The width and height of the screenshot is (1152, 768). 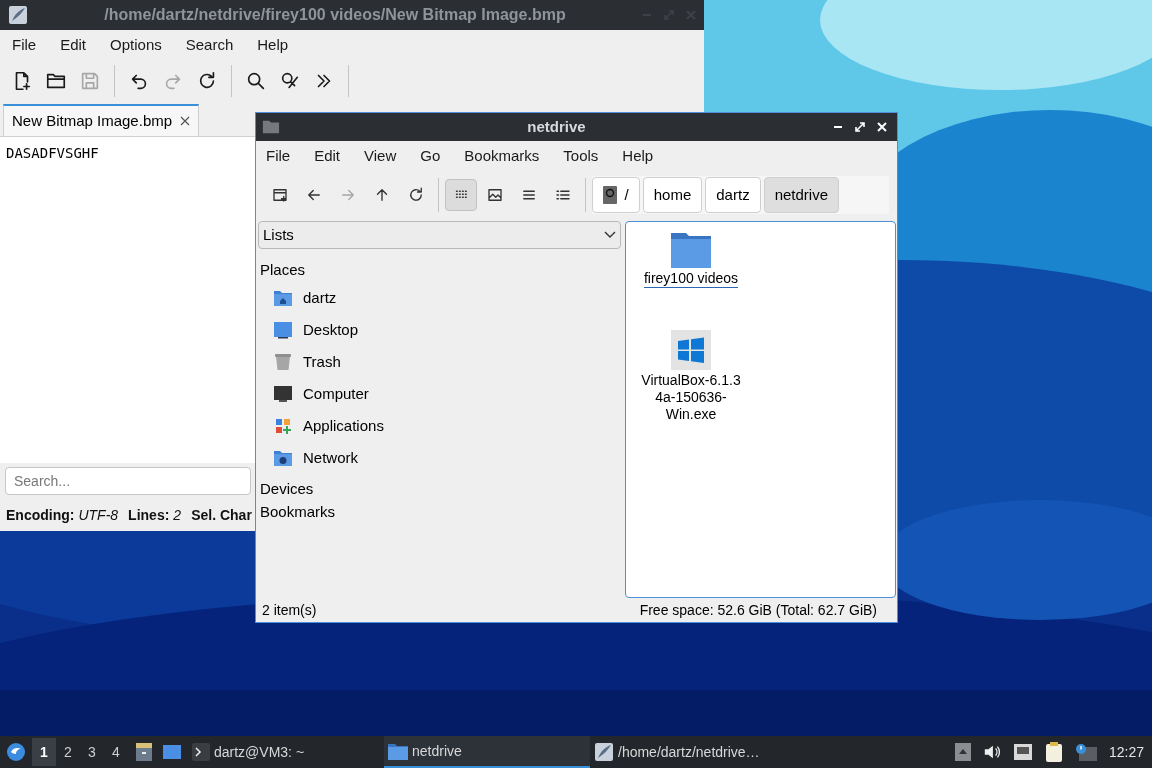 I want to click on menu-item: Tools, so click(x=581, y=156).